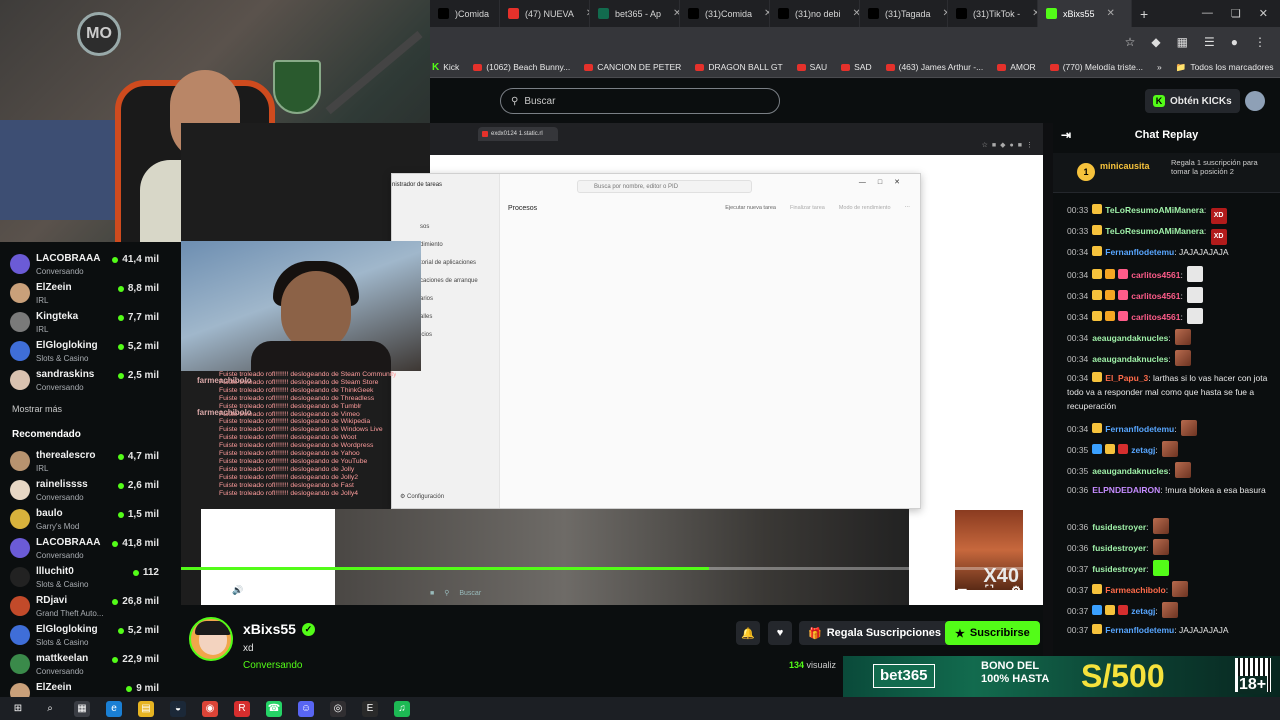  I want to click on media-controls-icon: ☰, so click(1209, 42).